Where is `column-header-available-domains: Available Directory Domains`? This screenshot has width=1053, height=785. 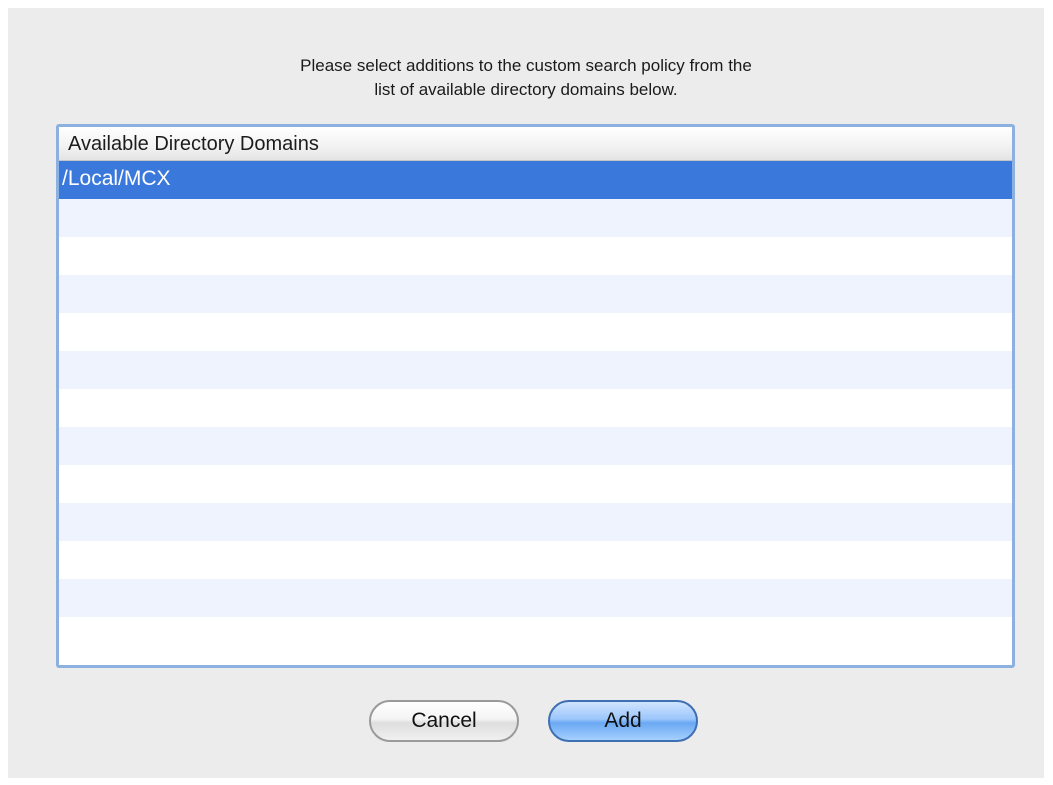
column-header-available-domains: Available Directory Domains is located at coordinates (535, 144).